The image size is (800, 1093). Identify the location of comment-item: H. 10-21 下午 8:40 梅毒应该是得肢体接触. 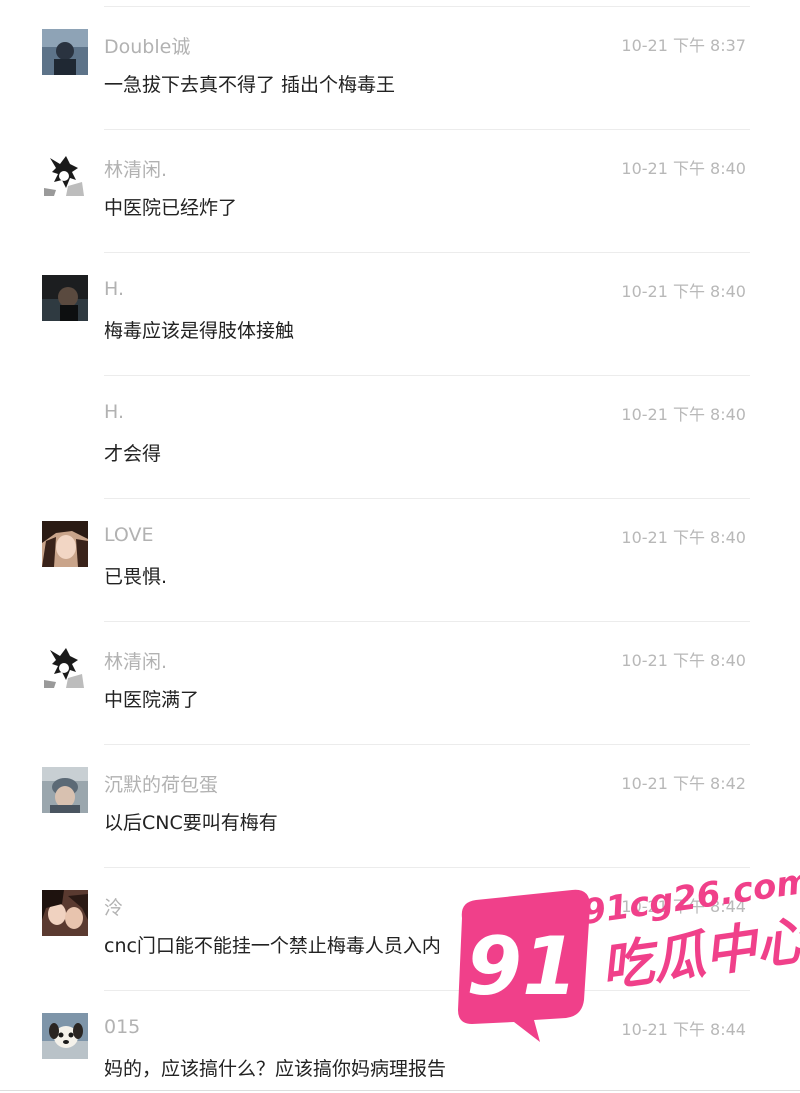
(396, 313).